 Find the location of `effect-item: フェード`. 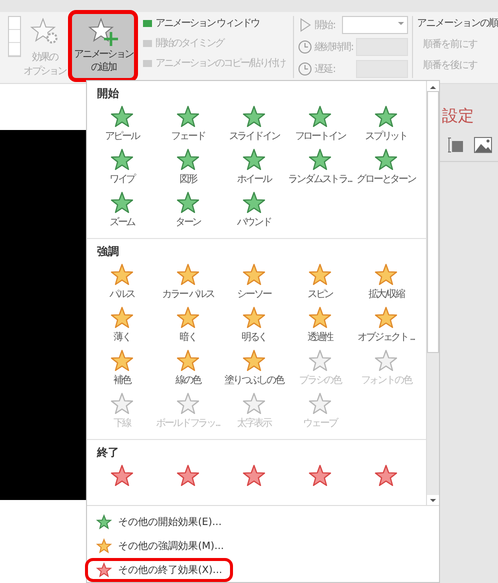

effect-item: フェード is located at coordinates (188, 125).